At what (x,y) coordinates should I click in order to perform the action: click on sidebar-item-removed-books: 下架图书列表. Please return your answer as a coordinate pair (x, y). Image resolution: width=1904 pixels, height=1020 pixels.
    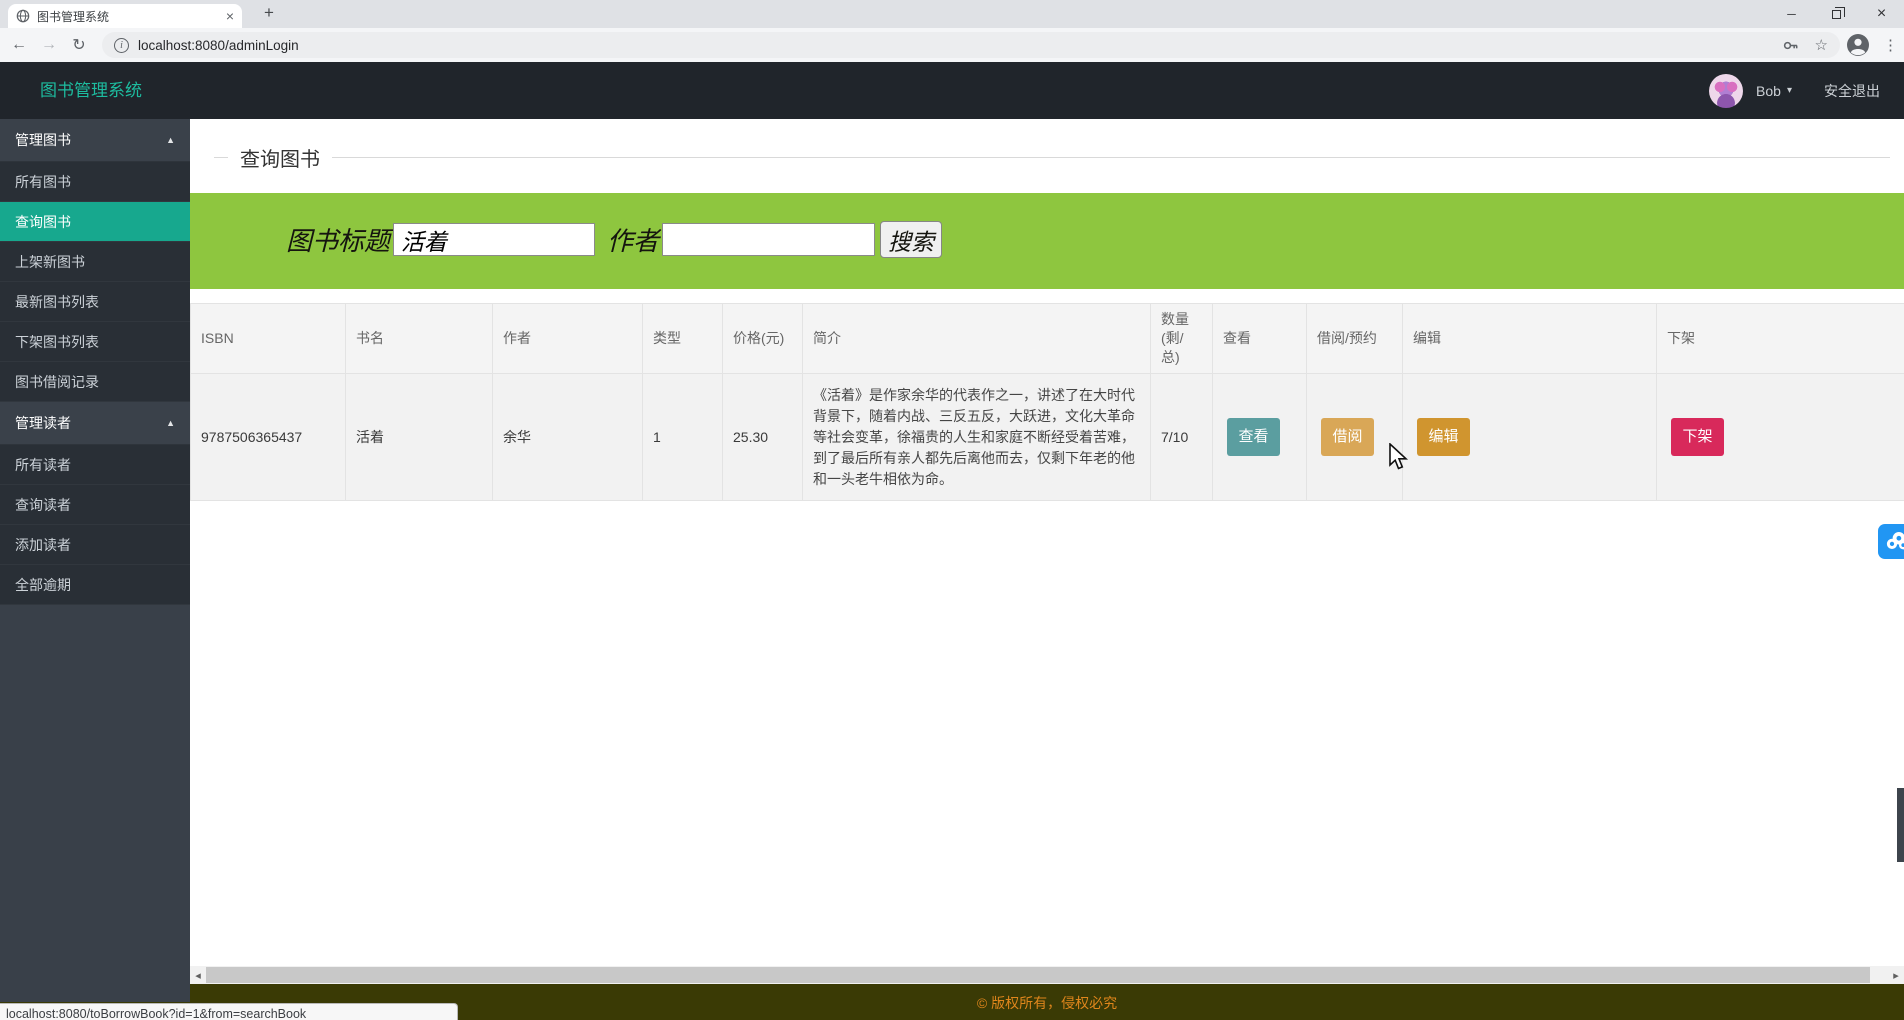
    Looking at the image, I should click on (95, 342).